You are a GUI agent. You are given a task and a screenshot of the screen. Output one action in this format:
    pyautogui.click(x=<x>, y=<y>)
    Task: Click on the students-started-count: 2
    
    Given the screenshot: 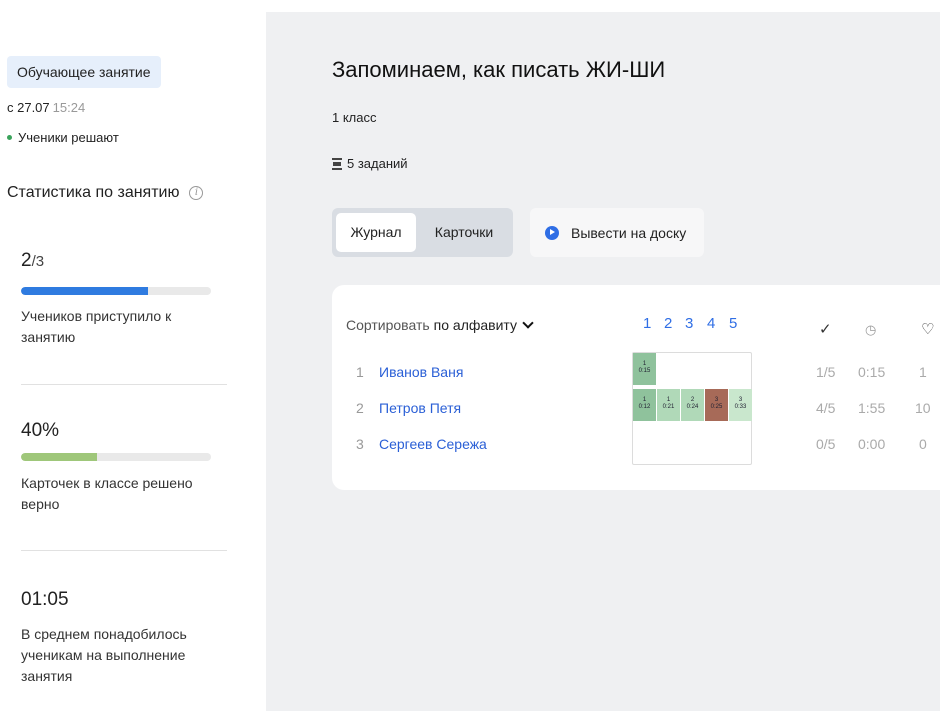 What is the action you would take?
    pyautogui.click(x=26, y=260)
    